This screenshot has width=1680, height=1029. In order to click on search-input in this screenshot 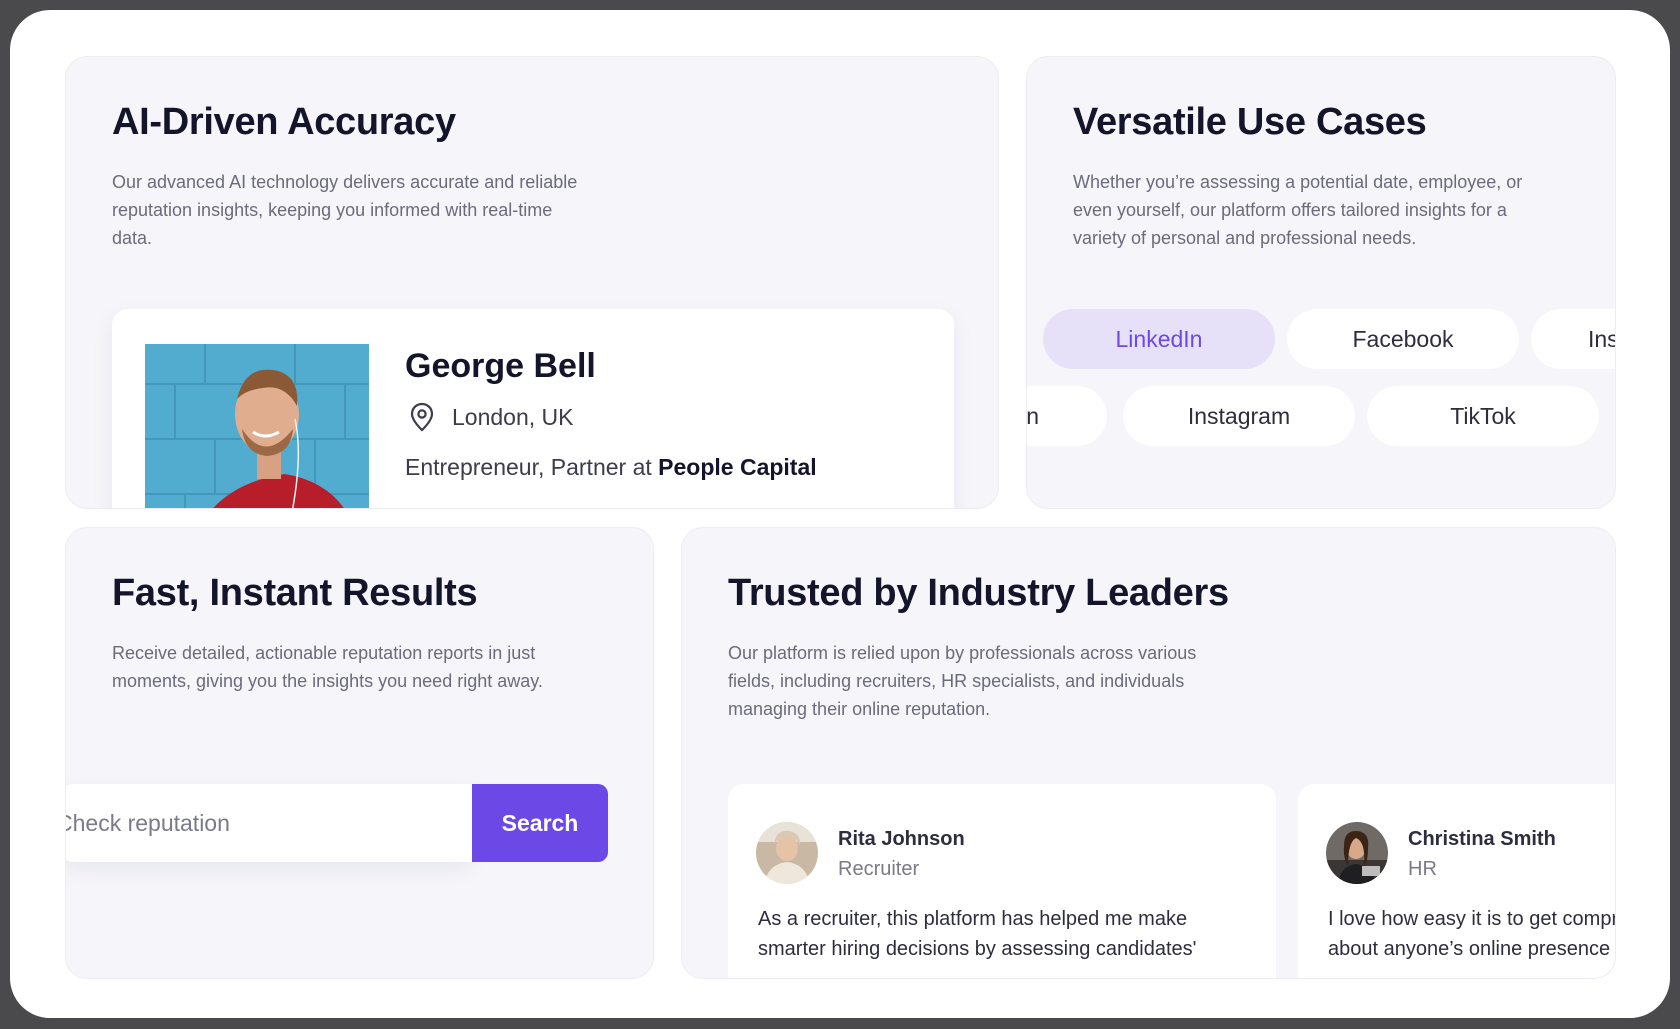, I will do `click(269, 823)`.